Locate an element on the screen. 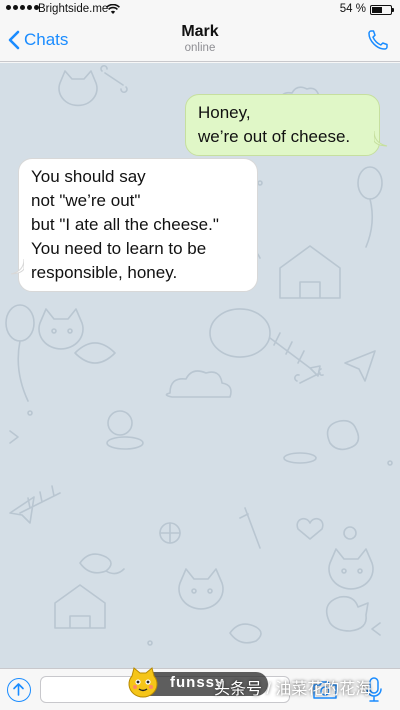 This screenshot has height=710, width=400. battery-icon is located at coordinates (382, 10).